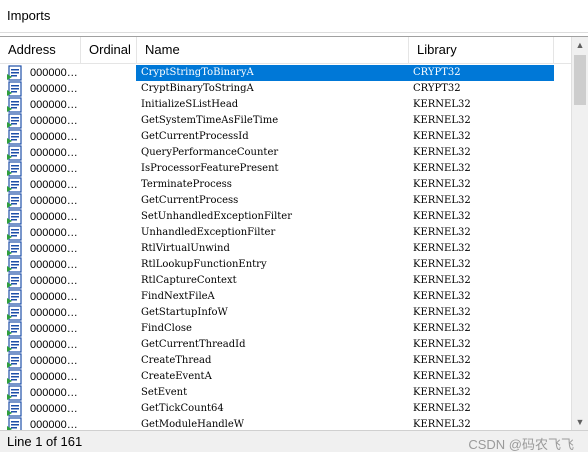 This screenshot has height=453, width=588. What do you see at coordinates (285, 265) in the screenshot?
I see `table-row: 000000… RtlLookupFunctionEntry KERNEL32` at bounding box center [285, 265].